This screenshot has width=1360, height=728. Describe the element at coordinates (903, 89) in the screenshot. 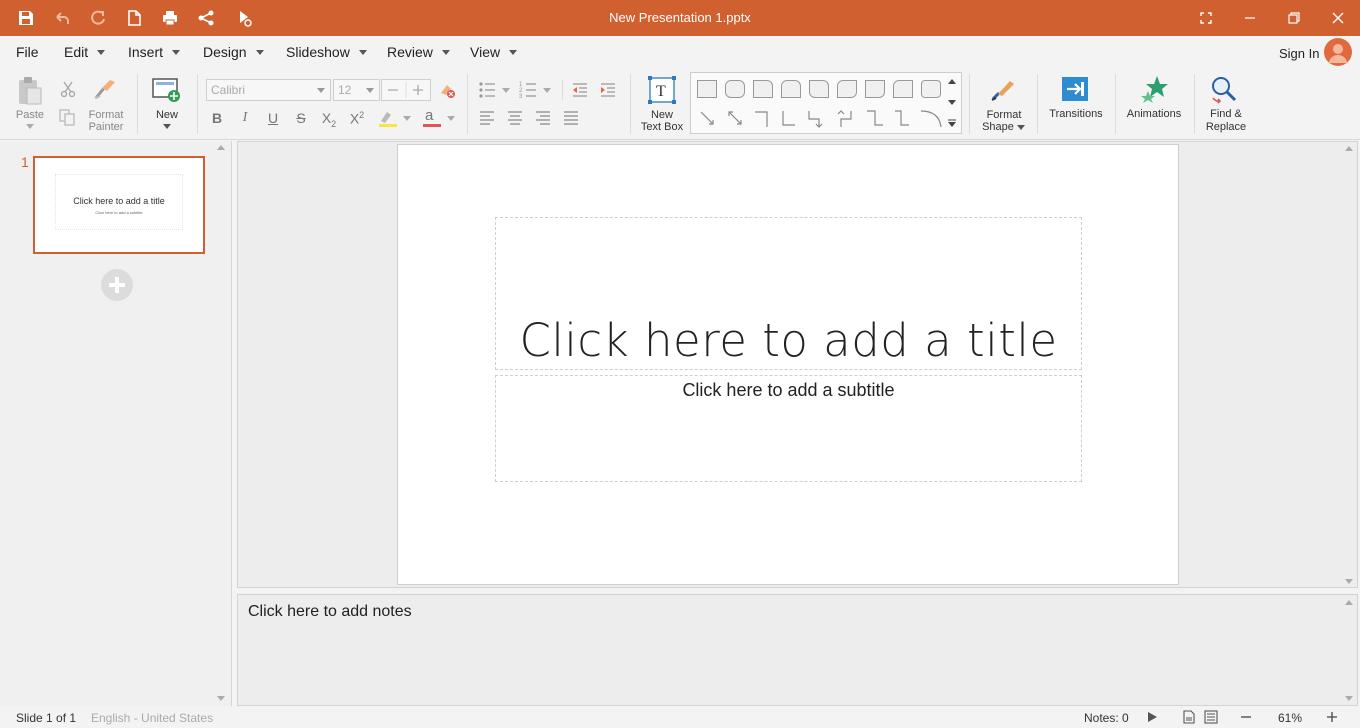

I see `shape-snip-corner-rectangle` at that location.